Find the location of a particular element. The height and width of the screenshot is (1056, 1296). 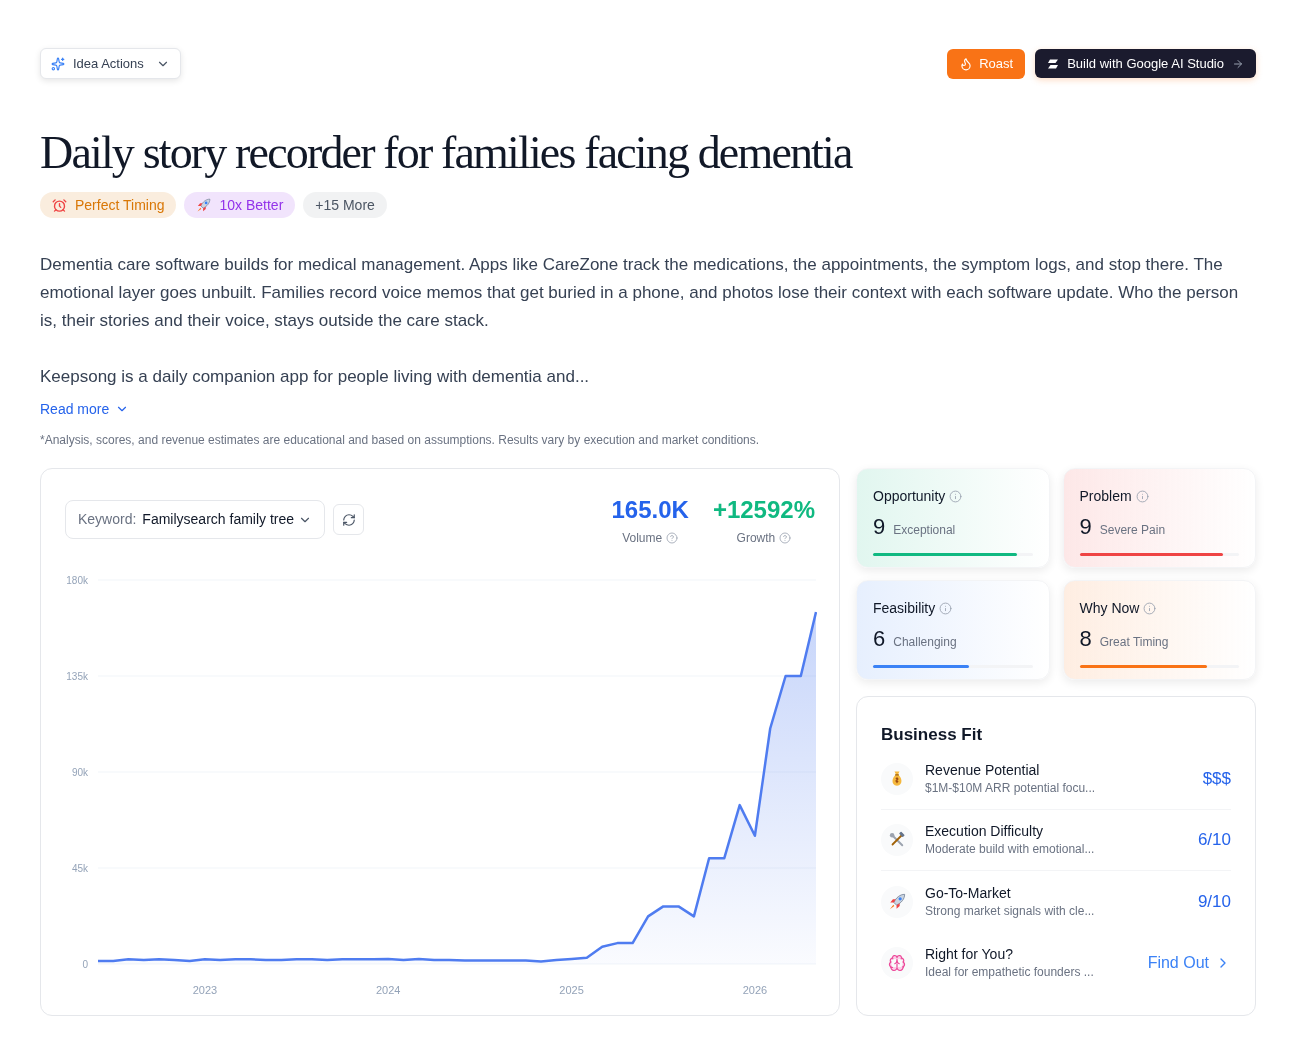

find-out-link: Find Out is located at coordinates (1189, 962).